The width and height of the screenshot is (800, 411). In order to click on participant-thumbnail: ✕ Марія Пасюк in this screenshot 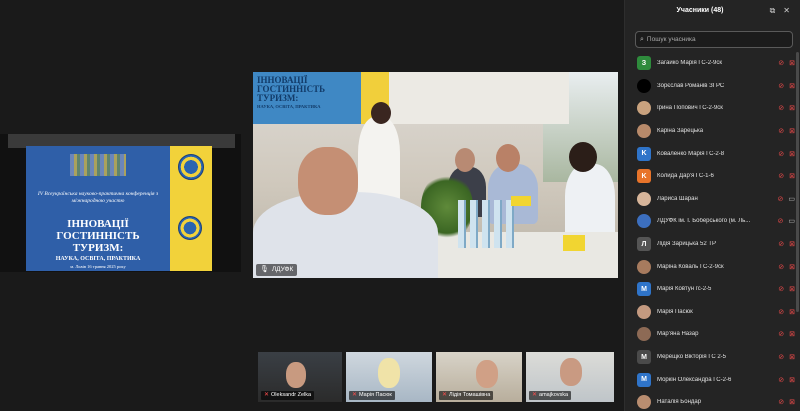, I will do `click(389, 377)`.